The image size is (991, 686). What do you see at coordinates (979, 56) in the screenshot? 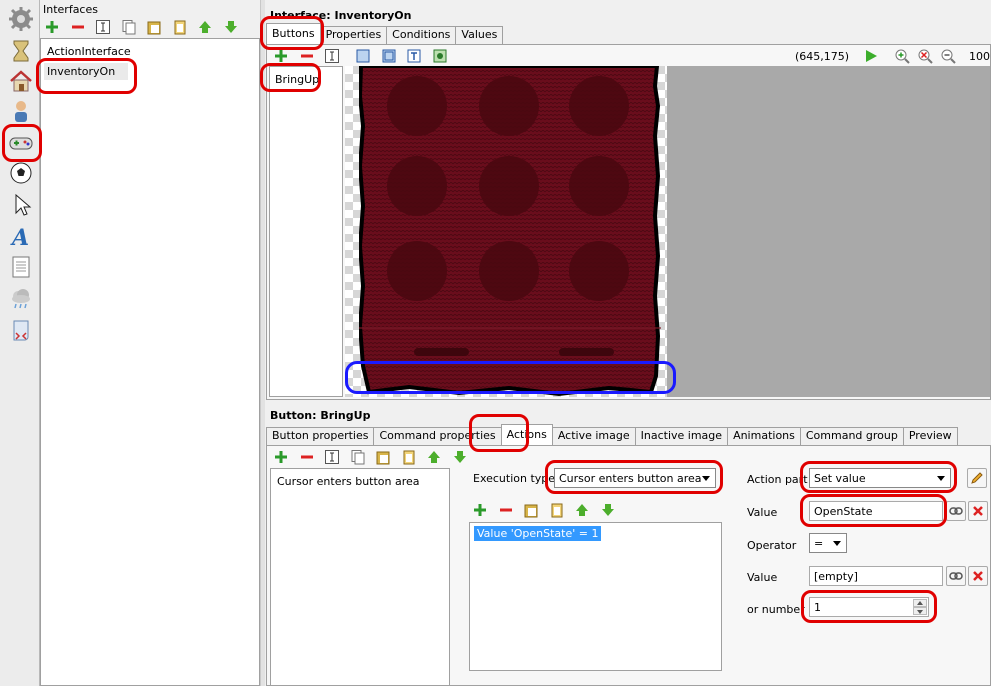
I see `zoom-level: 100` at bounding box center [979, 56].